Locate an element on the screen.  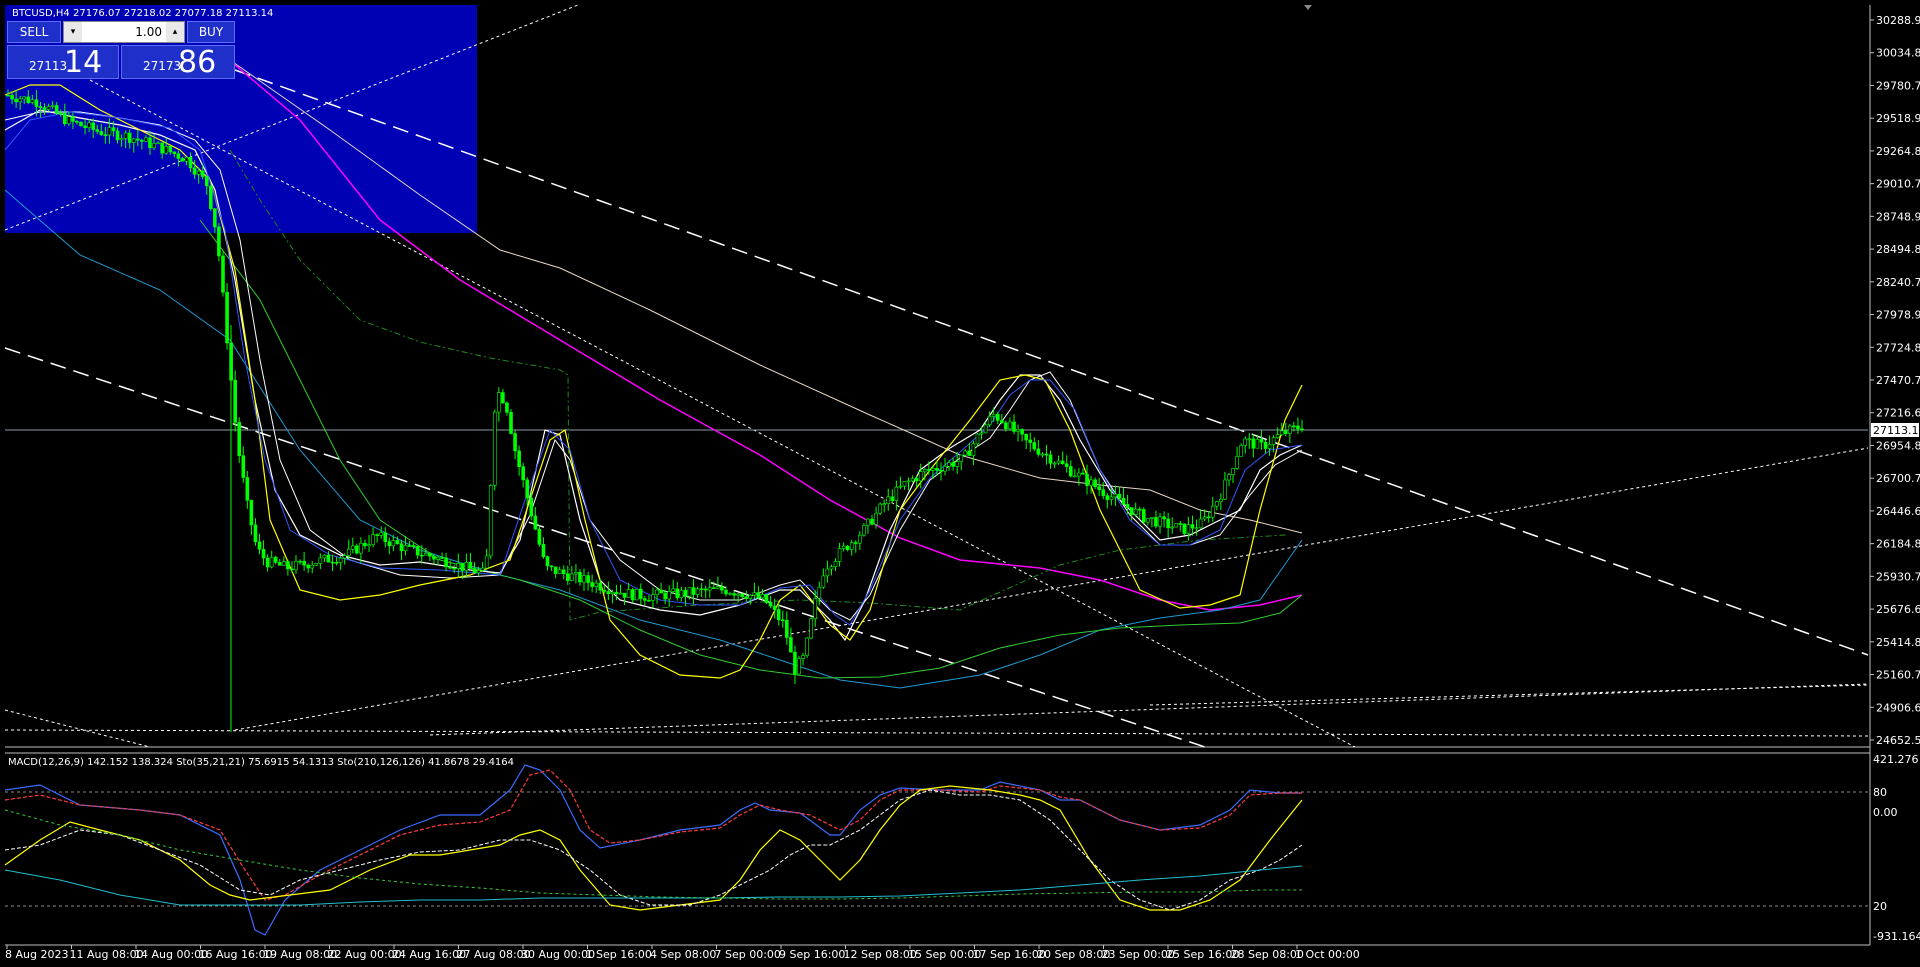
price-tick-label: 25676.60 is located at coordinates (1898, 609).